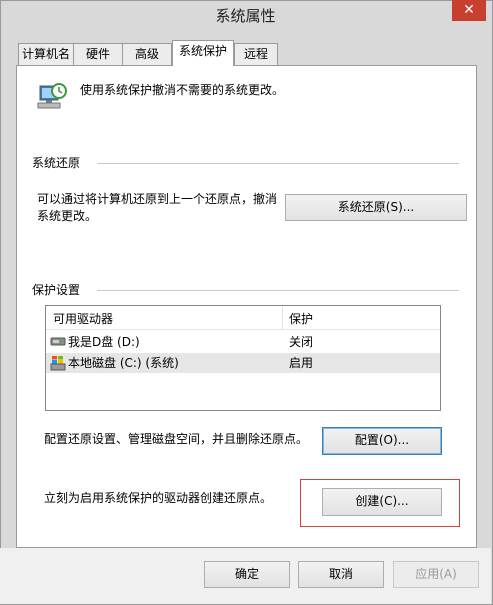  Describe the element at coordinates (176, 439) in the screenshot. I see `configure-description: 配置还原设置、管理磁盘空间，并且删除还原点。` at that location.